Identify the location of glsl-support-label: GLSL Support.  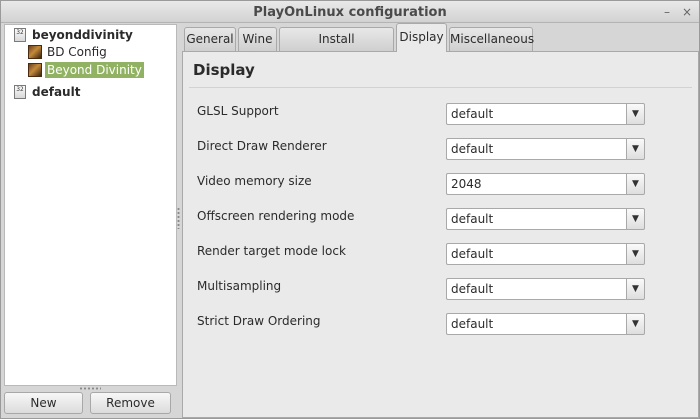
(238, 111).